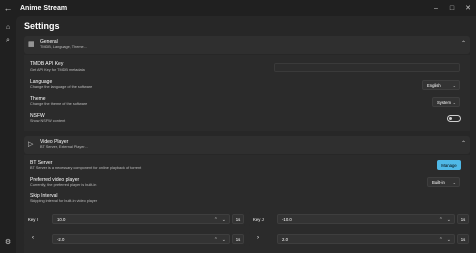 This screenshot has height=253, width=476. I want to click on app-title: Anime Stream, so click(44, 8).